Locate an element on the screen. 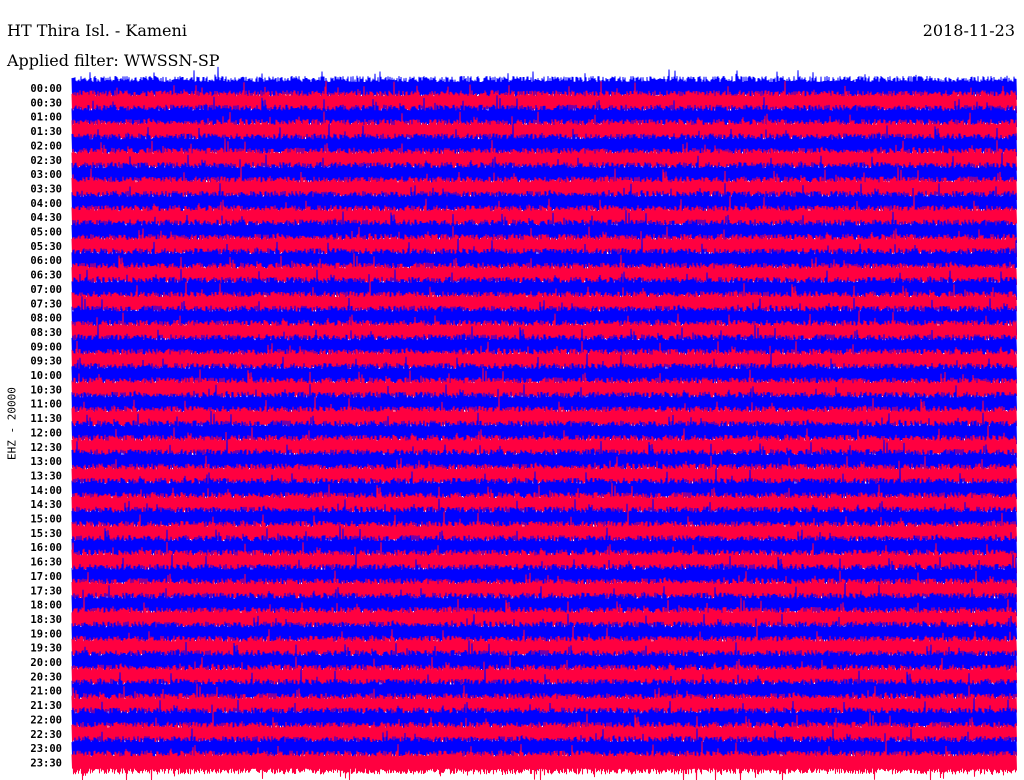  row-time-label: 19:00 is located at coordinates (46, 634).